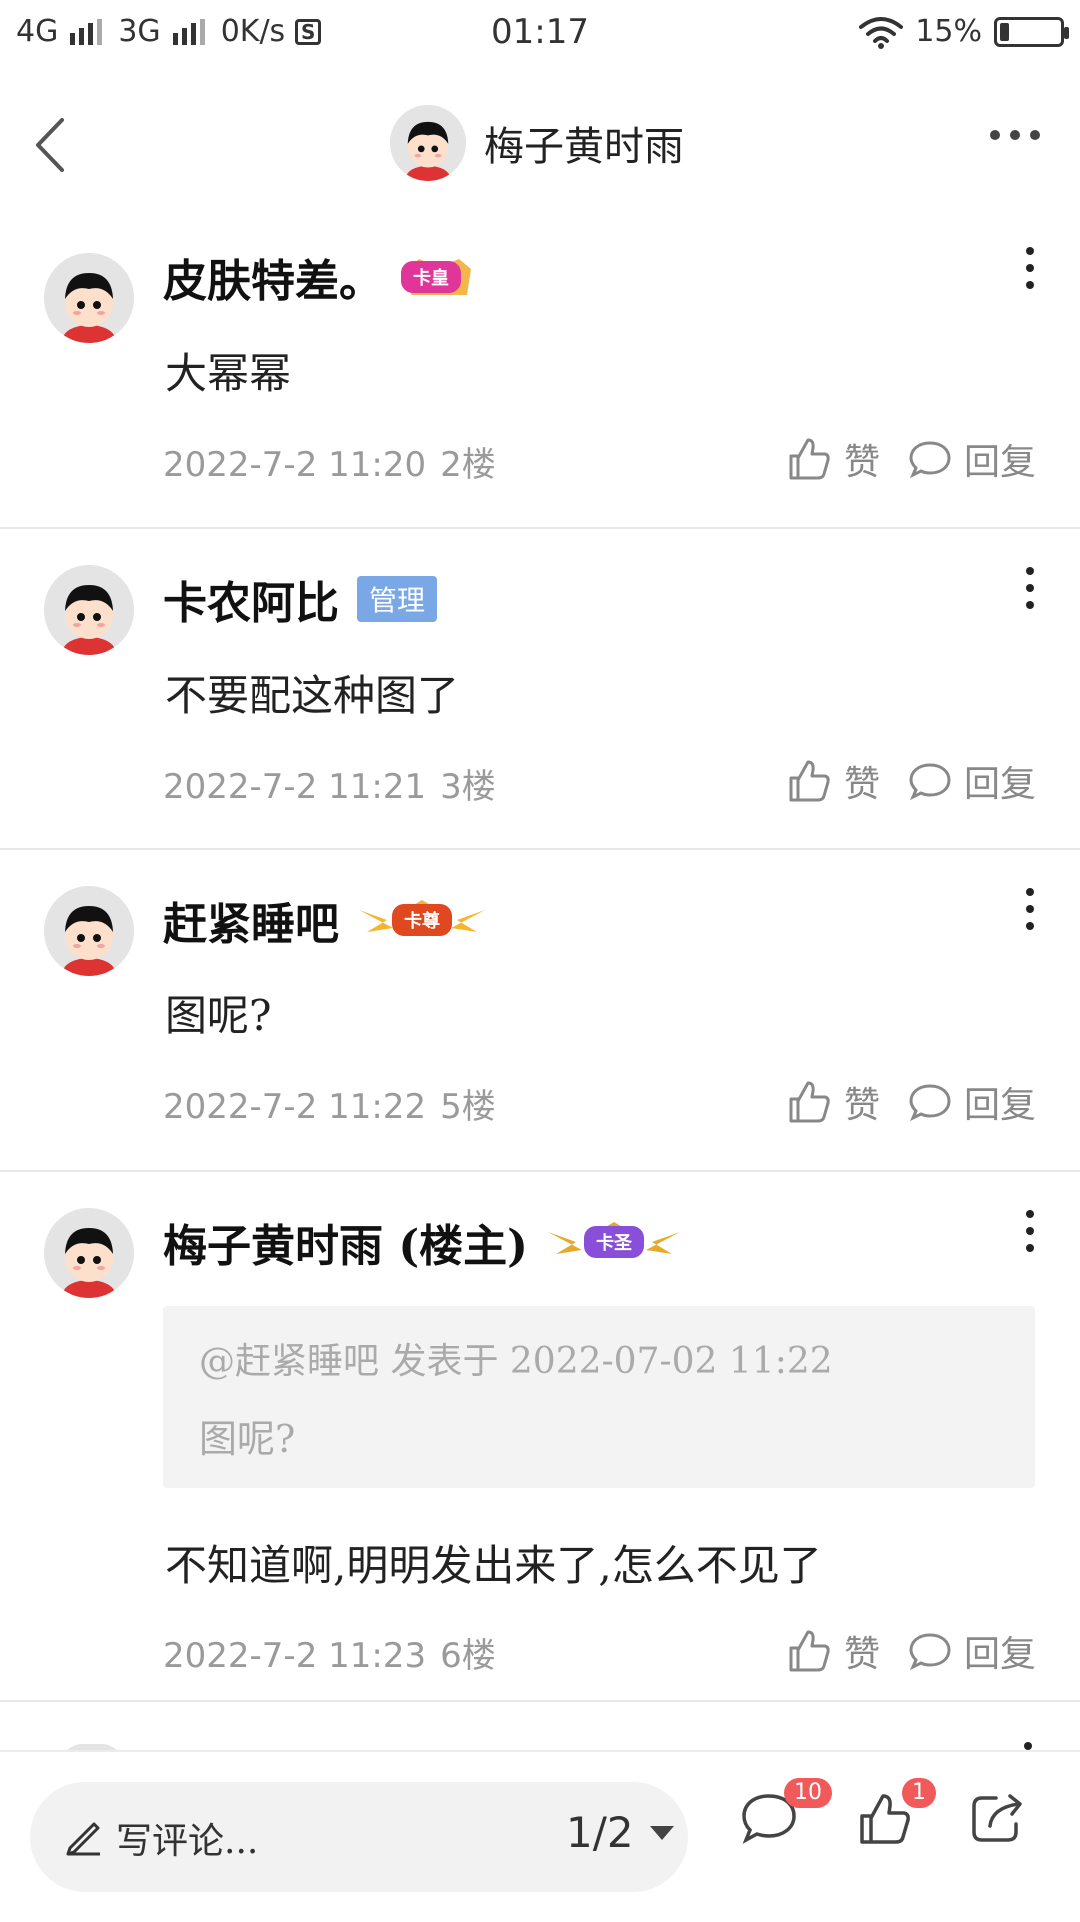 Image resolution: width=1080 pixels, height=1922 pixels. Describe the element at coordinates (83, 1839) in the screenshot. I see `pencil-icon` at that location.